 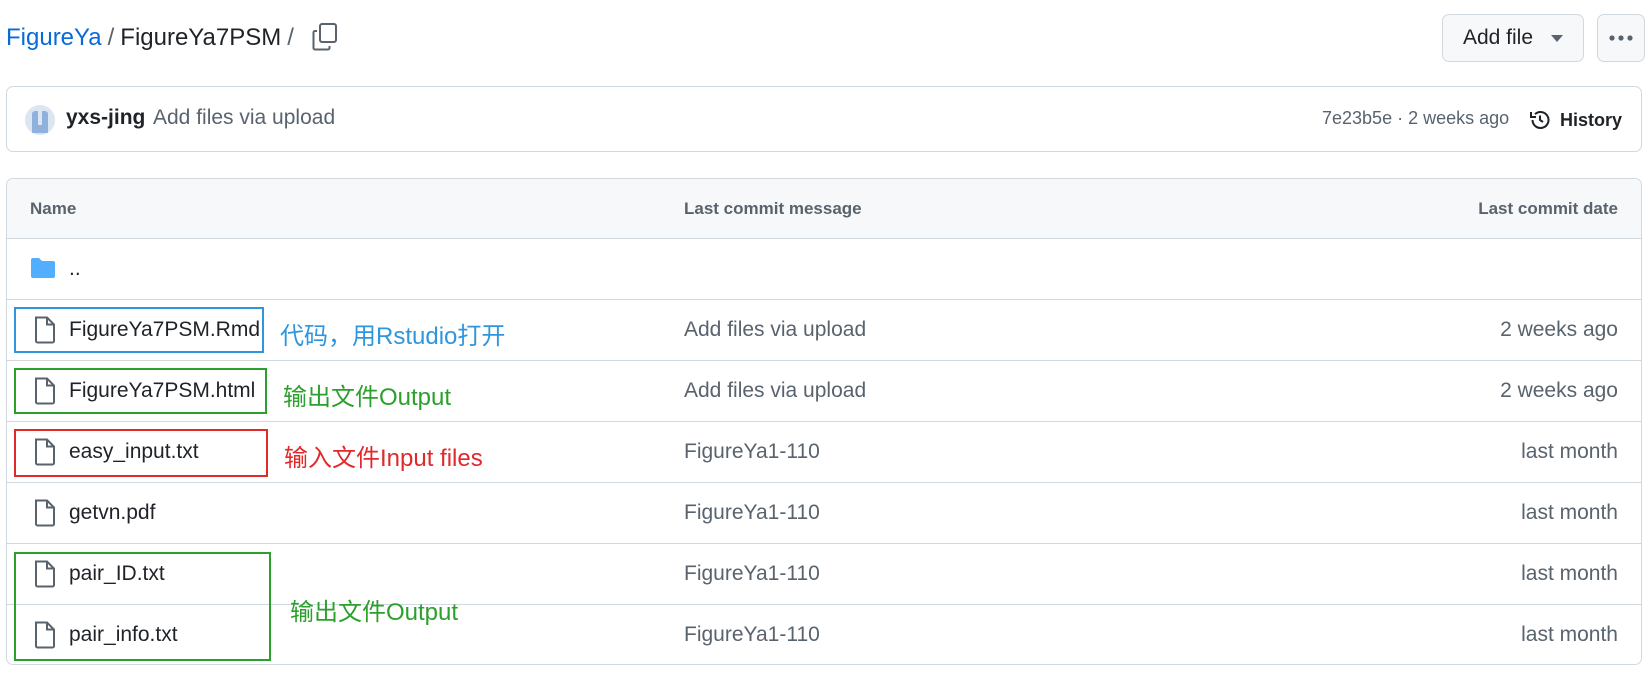 What do you see at coordinates (824, 513) in the screenshot?
I see `table-row: getvn.pdf FigureYa1-110 last month` at bounding box center [824, 513].